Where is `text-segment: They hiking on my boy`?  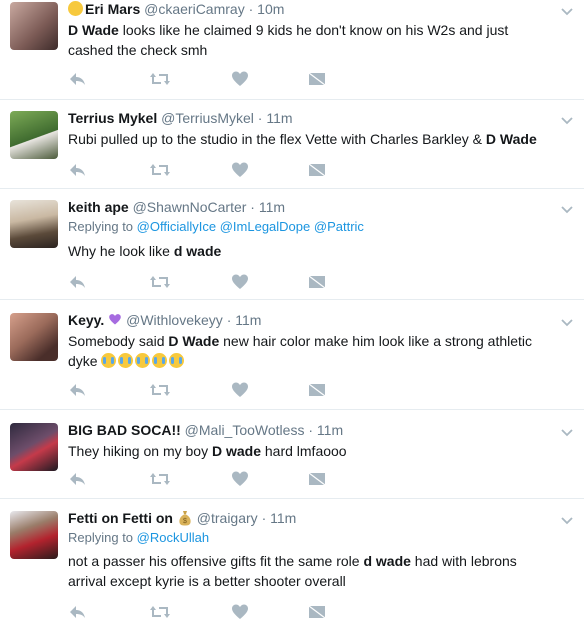
text-segment: They hiking on my boy is located at coordinates (140, 451).